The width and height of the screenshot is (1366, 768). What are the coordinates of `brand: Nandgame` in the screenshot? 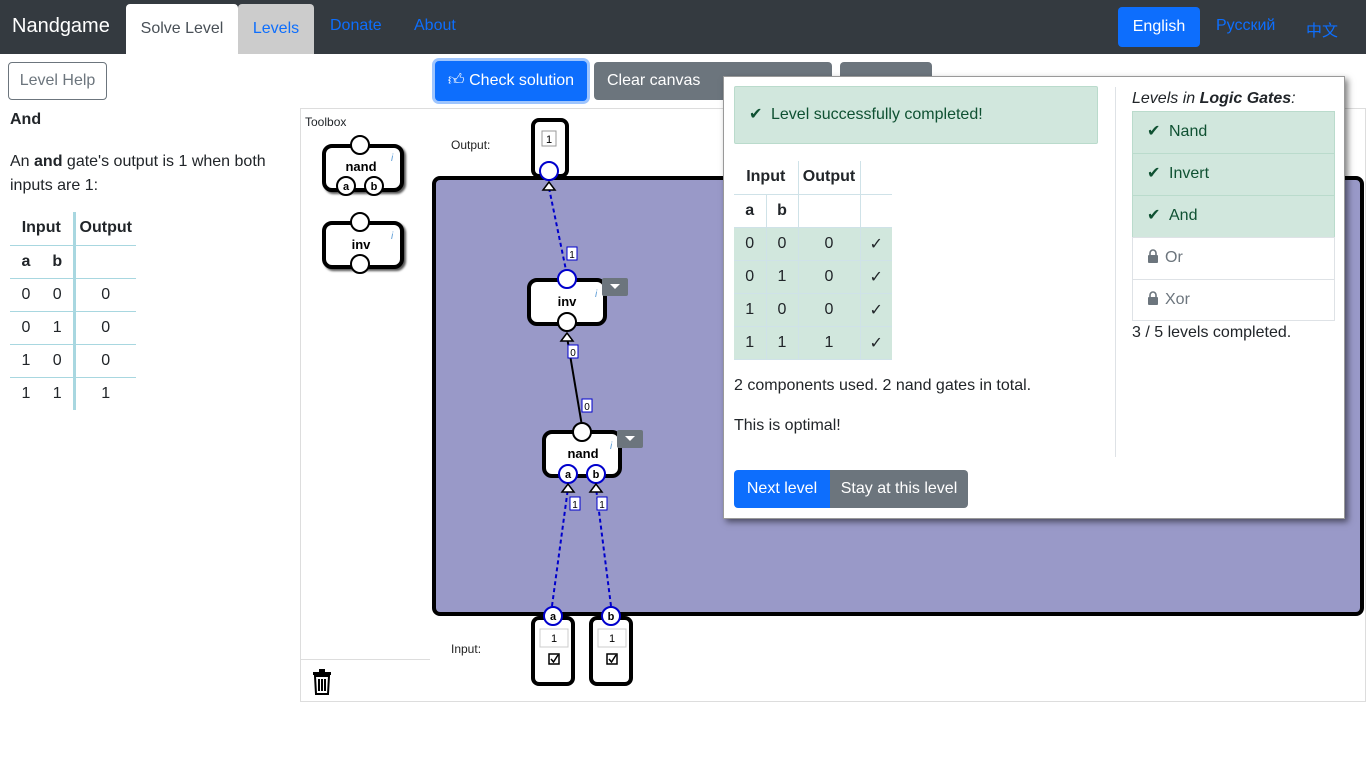 It's located at (61, 26).